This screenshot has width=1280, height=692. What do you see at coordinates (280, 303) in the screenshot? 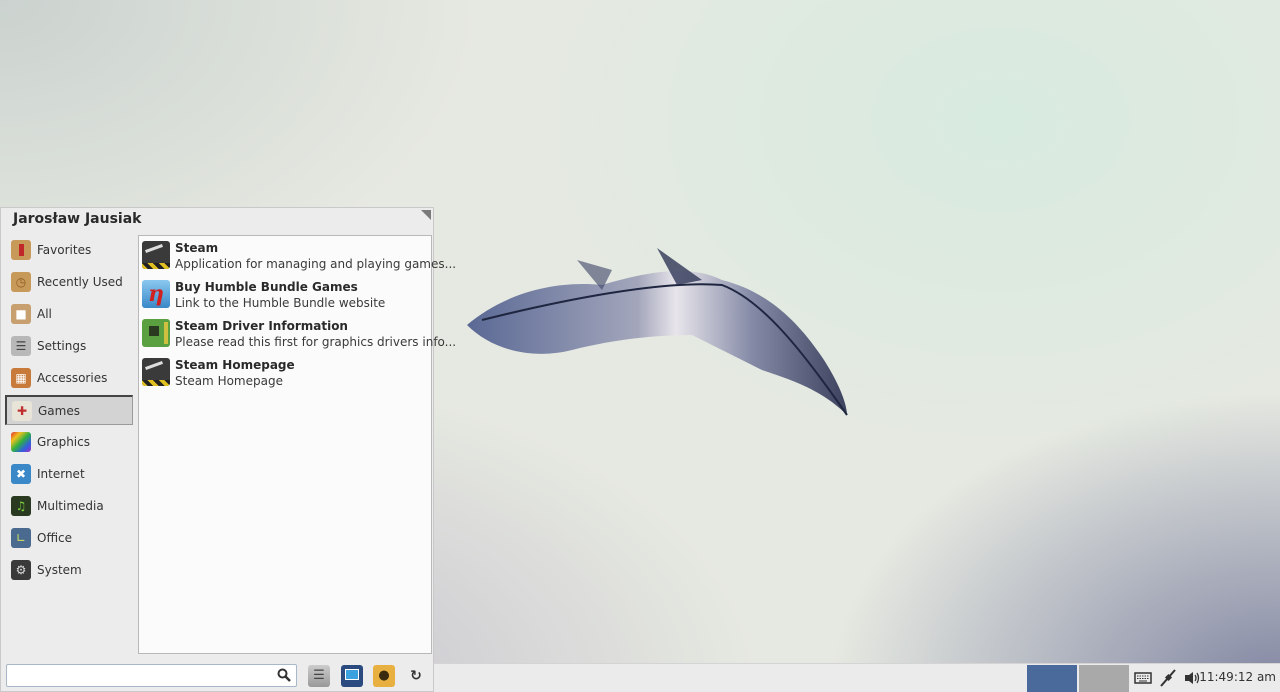
I see `app-description: Link to the Humble Bundle website` at bounding box center [280, 303].